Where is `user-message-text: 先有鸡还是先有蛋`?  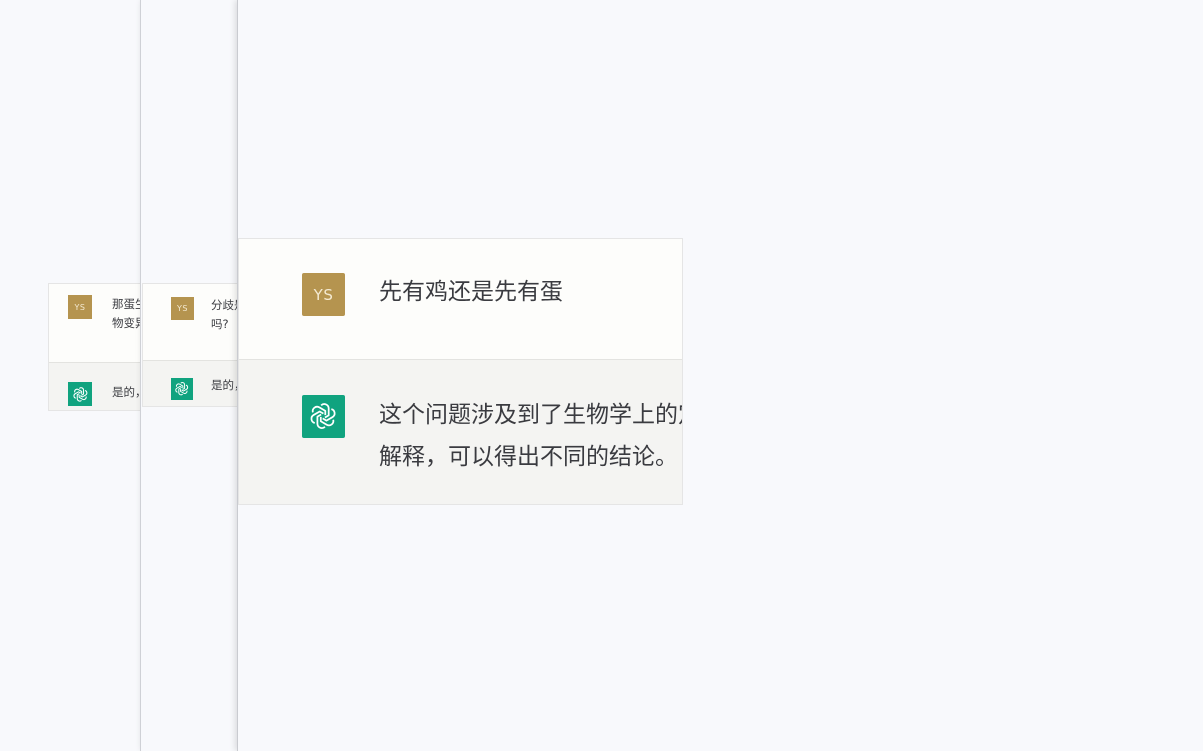 user-message-text: 先有鸡还是先有蛋 is located at coordinates (471, 292).